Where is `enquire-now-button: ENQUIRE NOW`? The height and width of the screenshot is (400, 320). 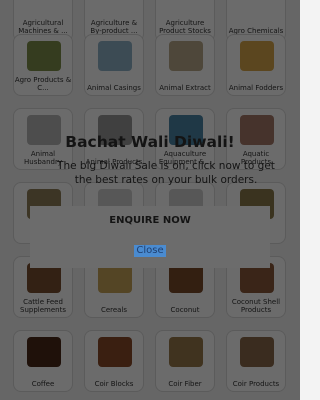
enquire-now-button: ENQUIRE NOW is located at coordinates (150, 221).